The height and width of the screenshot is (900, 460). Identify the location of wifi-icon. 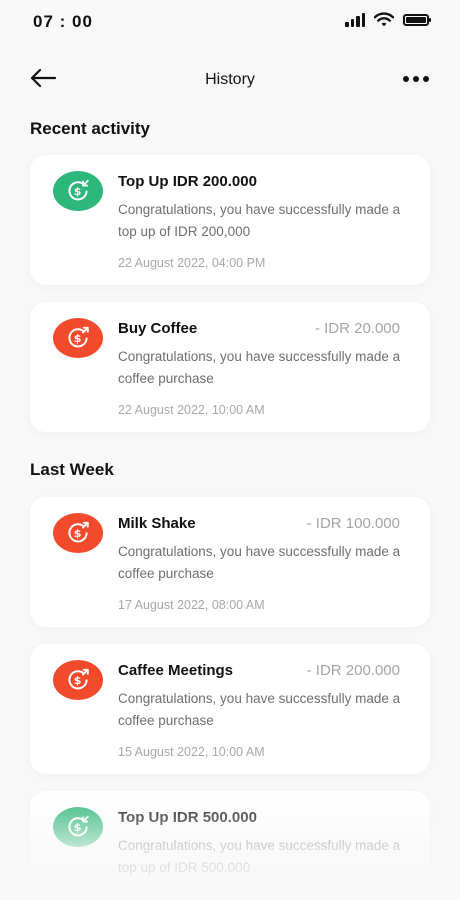
(384, 19).